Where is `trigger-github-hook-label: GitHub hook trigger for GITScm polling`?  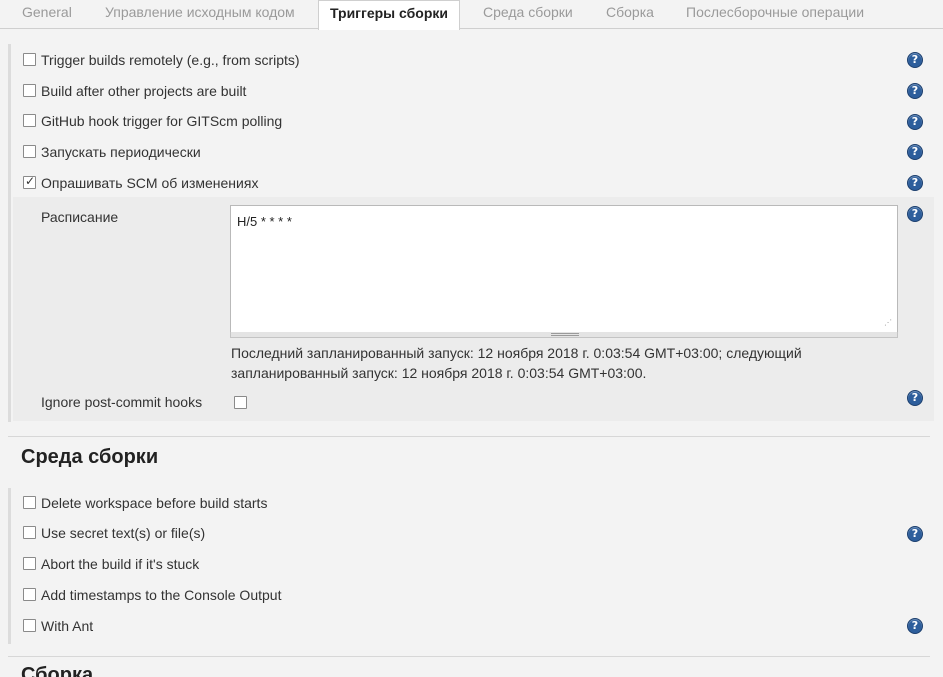
trigger-github-hook-label: GitHub hook trigger for GITScm polling is located at coordinates (162, 121).